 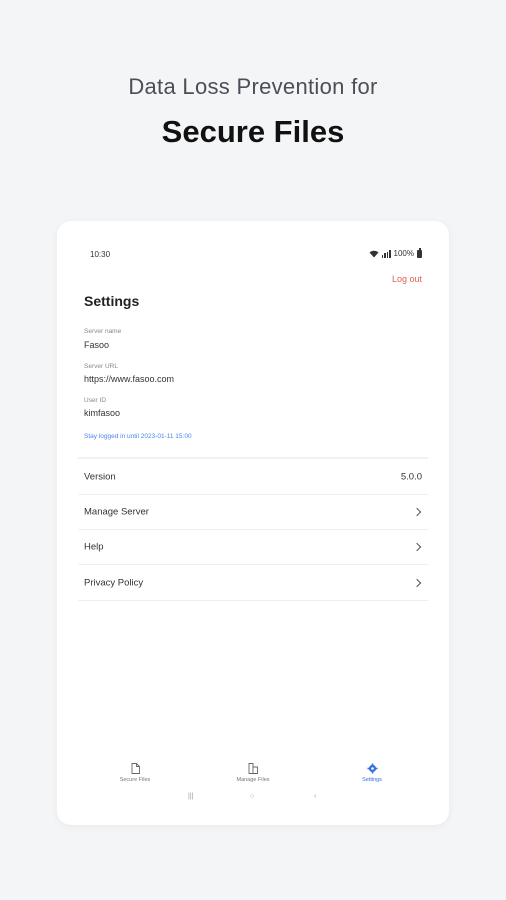 I want to click on bottom-navigation: Secure Files Manage Files Settings, so click(x=253, y=776).